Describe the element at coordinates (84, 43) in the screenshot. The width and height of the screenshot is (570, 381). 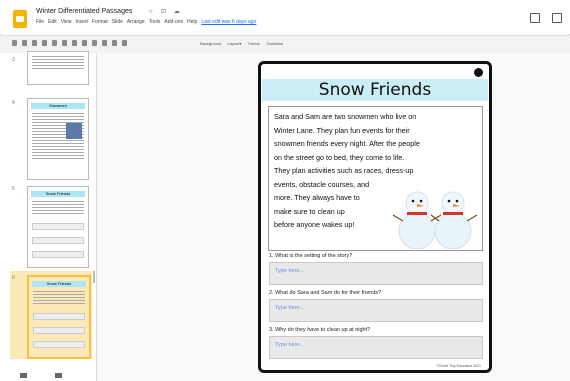
I see `text-box-icon` at that location.